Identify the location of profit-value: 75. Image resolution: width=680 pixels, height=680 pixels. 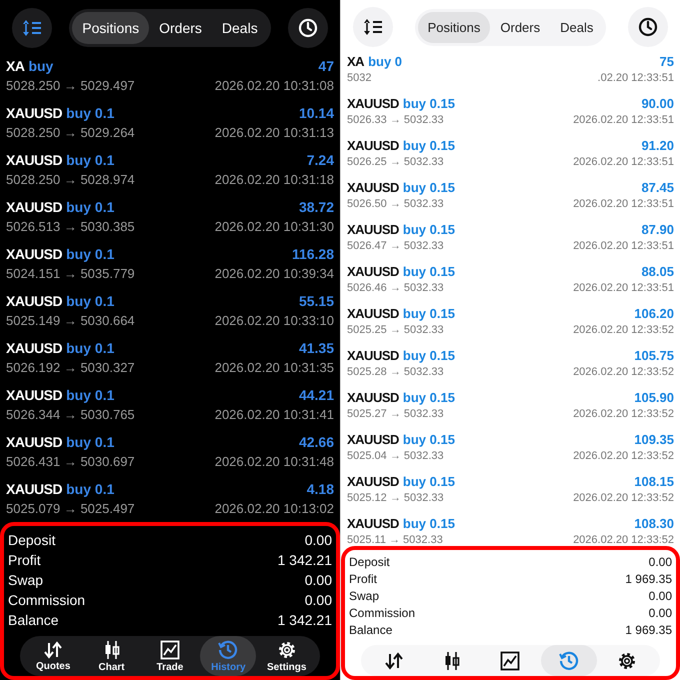
(667, 61).